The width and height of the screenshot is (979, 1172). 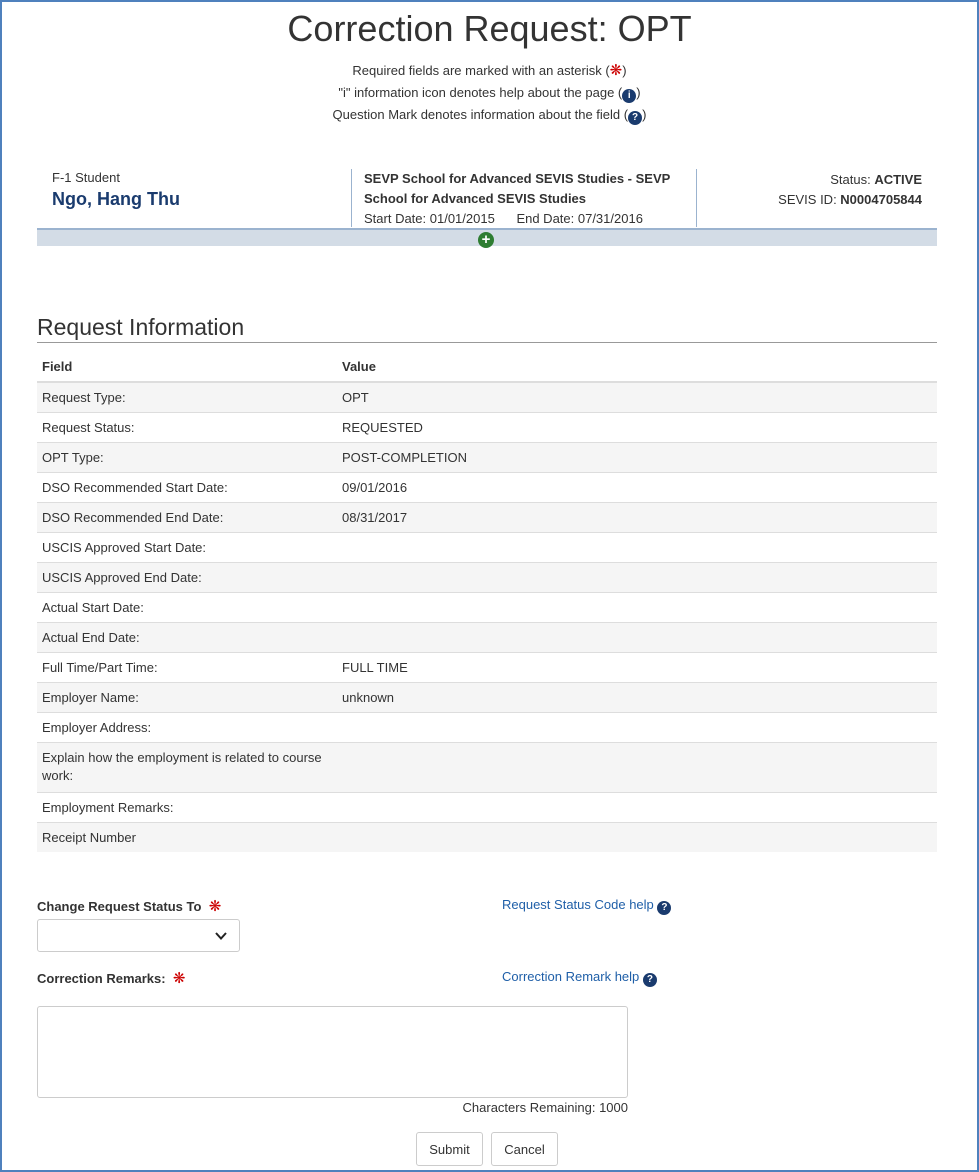 What do you see at coordinates (187, 486) in the screenshot?
I see `field-cell: DSO Recommended Start Date:` at bounding box center [187, 486].